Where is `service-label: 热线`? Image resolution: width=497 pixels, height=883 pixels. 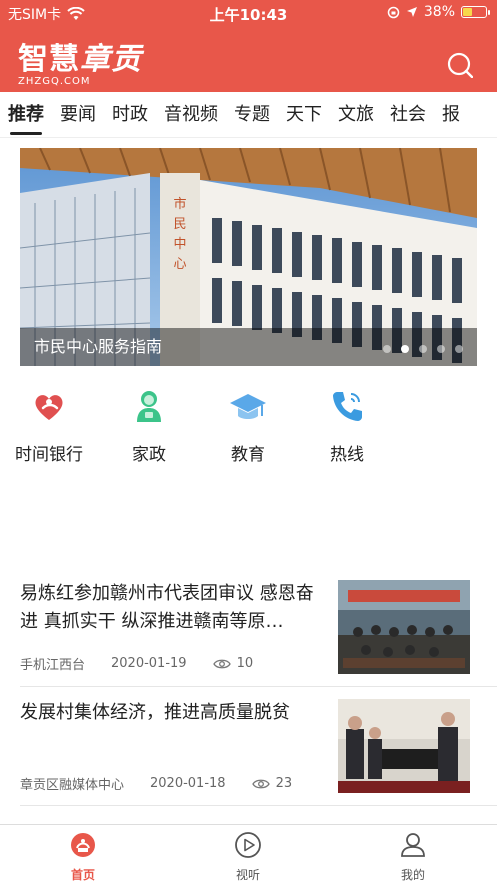 service-label: 热线 is located at coordinates (347, 455).